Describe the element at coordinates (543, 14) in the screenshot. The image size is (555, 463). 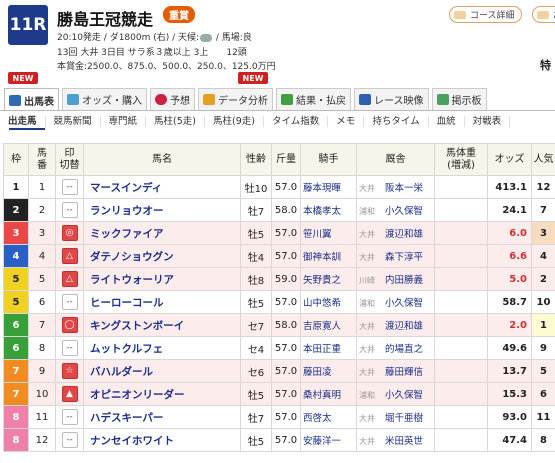
I see `header-button-2: お` at that location.